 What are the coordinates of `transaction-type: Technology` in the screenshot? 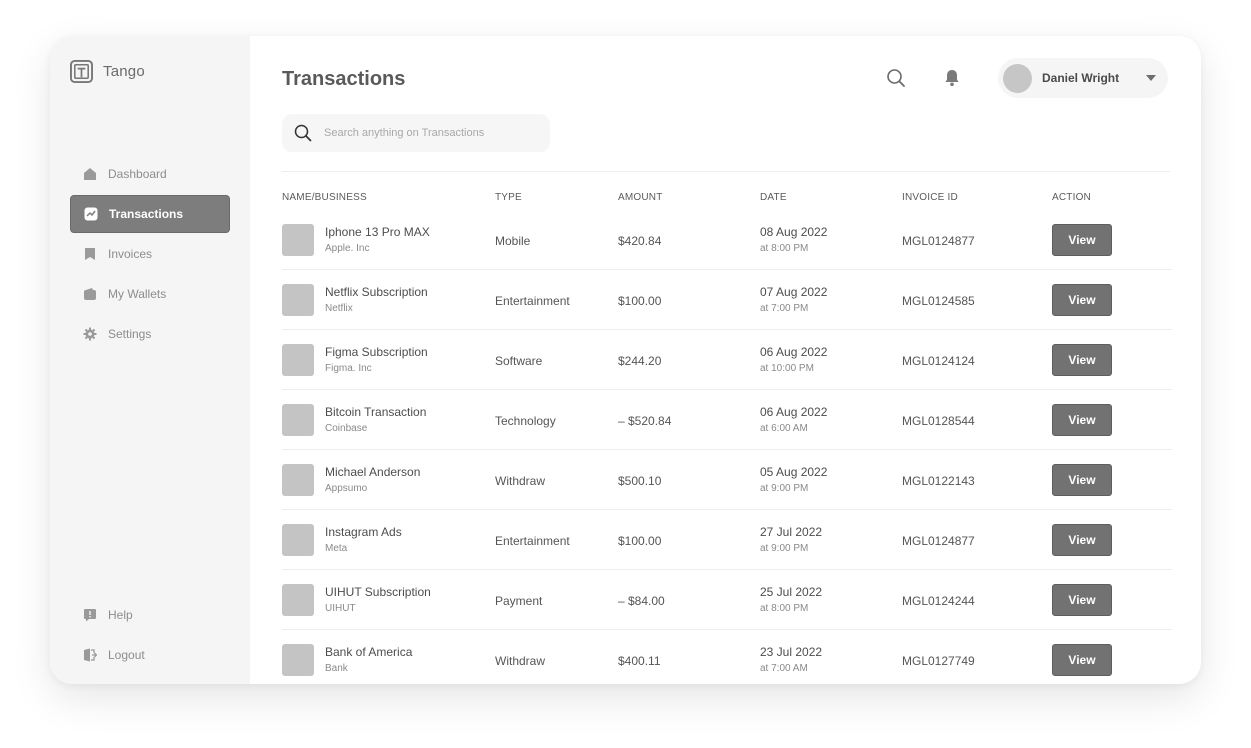 It's located at (525, 421).